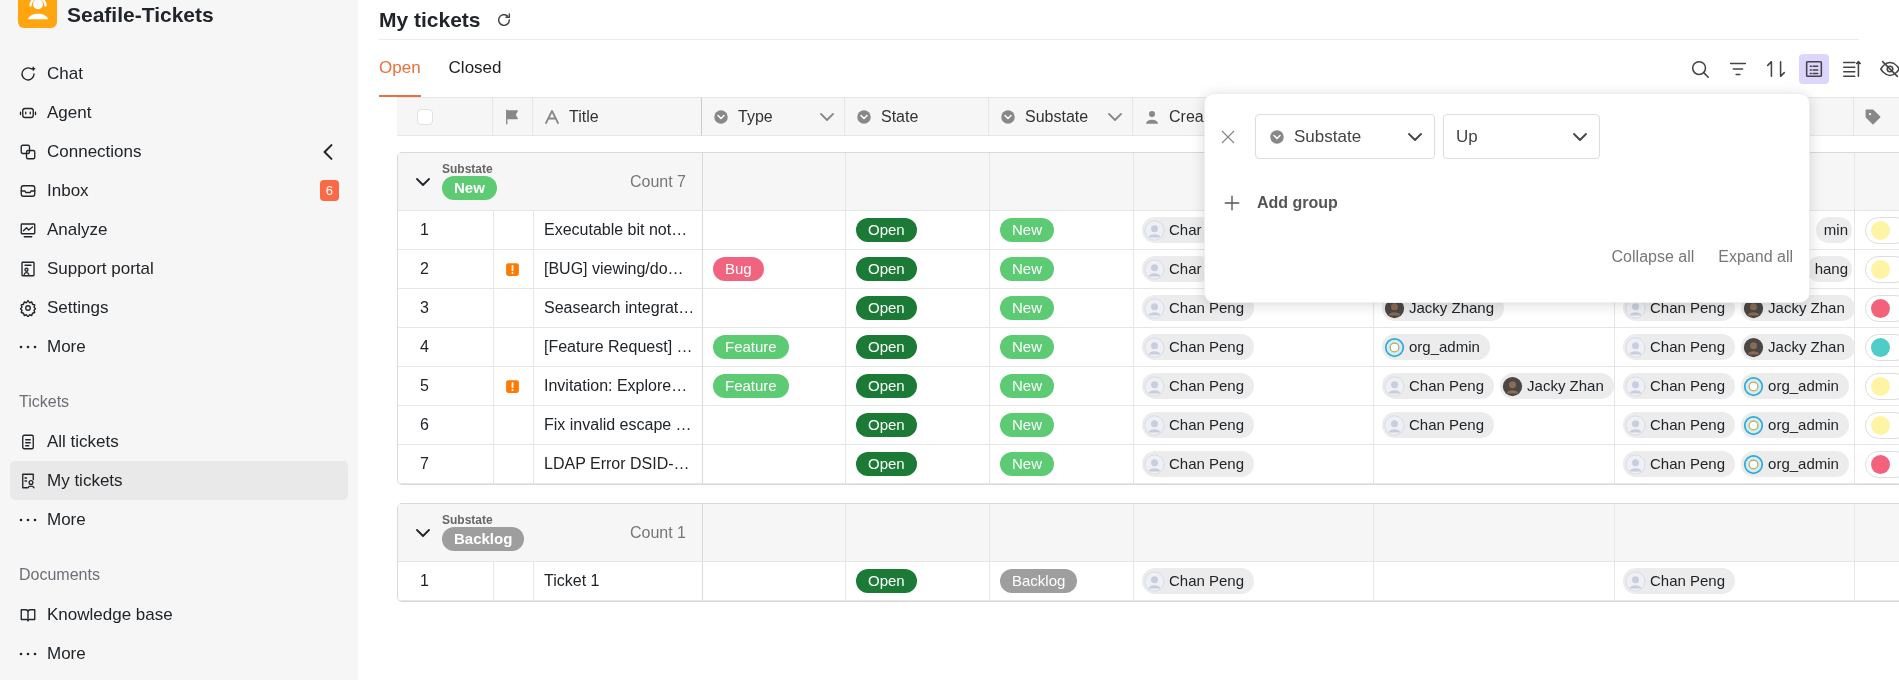 The image size is (1899, 680). Describe the element at coordinates (44, 402) in the screenshot. I see `section-heading: Tickets` at that location.